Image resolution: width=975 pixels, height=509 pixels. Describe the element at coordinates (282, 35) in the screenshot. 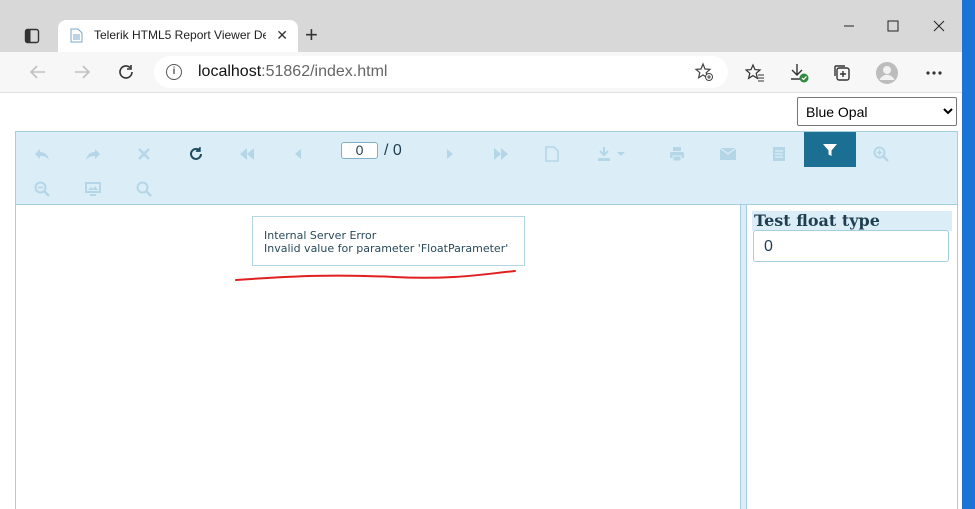

I see `close-tab-icon: ✕` at that location.